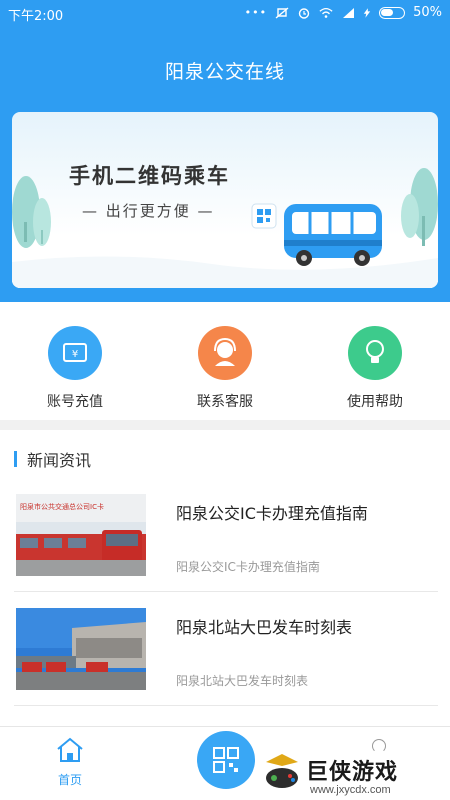  Describe the element at coordinates (225, 228) in the screenshot. I see `banner-illustration` at that location.